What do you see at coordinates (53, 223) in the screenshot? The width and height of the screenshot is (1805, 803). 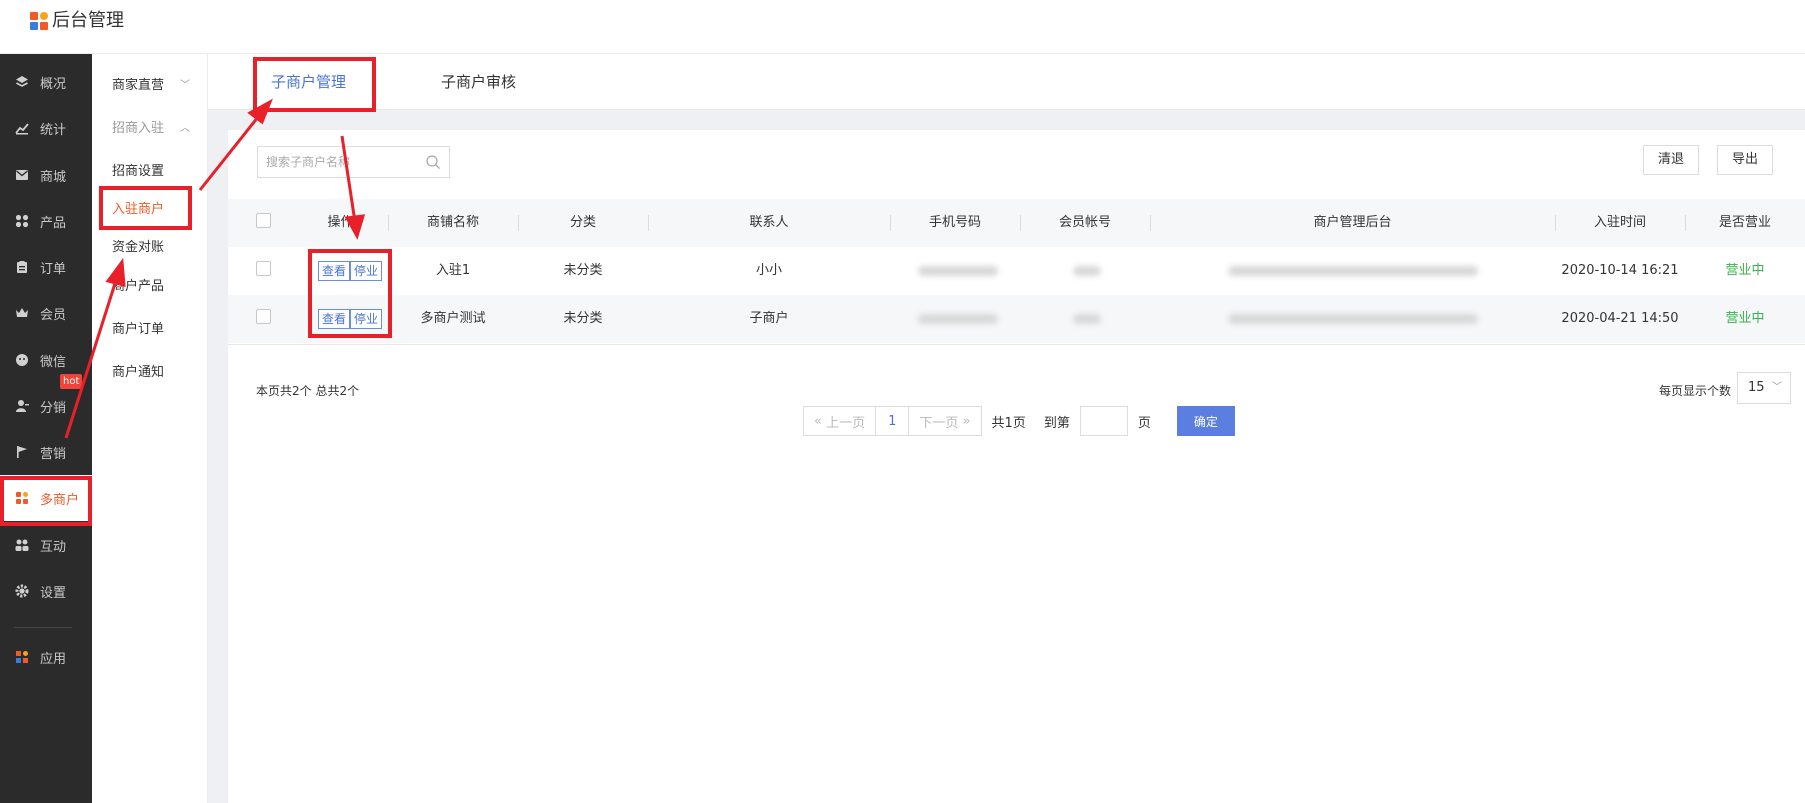 I see `sidebar-item-label: 产品` at bounding box center [53, 223].